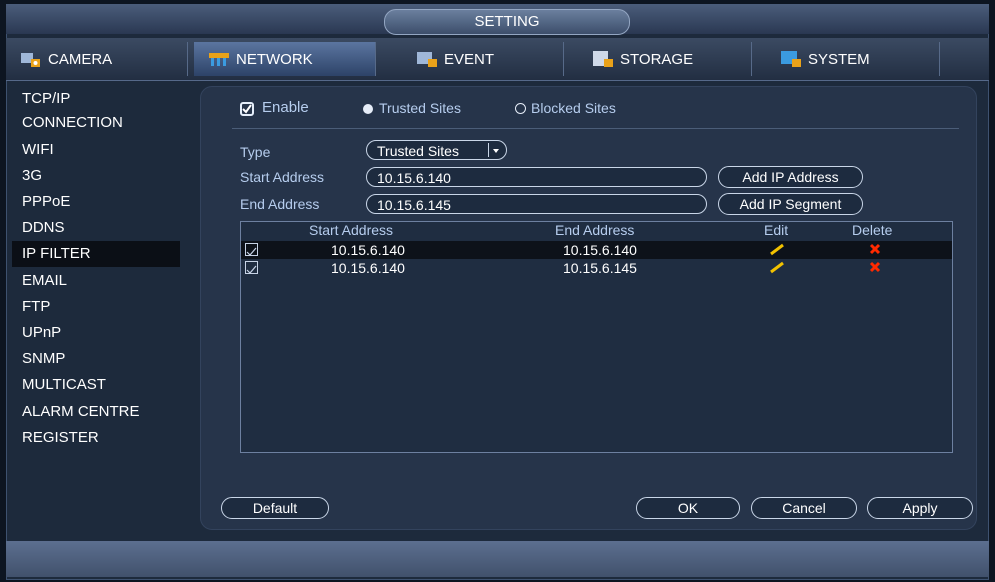  What do you see at coordinates (790, 177) in the screenshot?
I see `add-ip-address-button: Add IP Address` at bounding box center [790, 177].